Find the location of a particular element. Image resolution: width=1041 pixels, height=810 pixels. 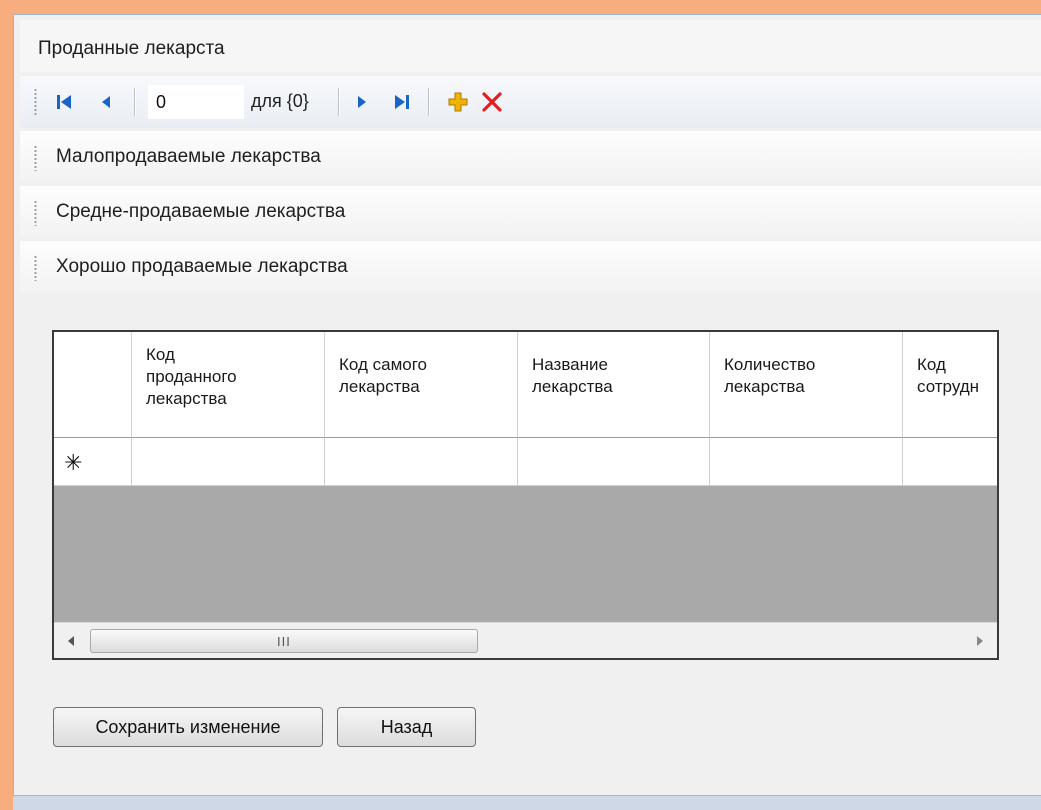

position-input is located at coordinates (196, 102).